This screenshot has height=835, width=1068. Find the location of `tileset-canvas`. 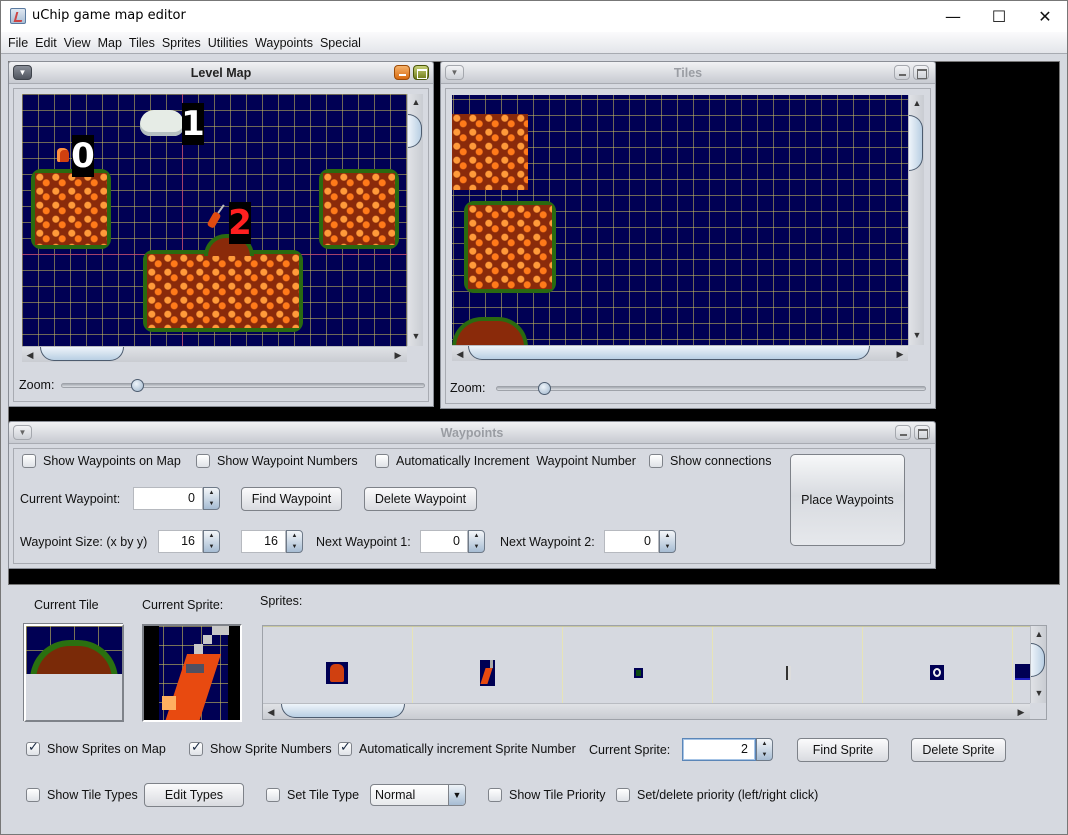

tileset-canvas is located at coordinates (680, 220).